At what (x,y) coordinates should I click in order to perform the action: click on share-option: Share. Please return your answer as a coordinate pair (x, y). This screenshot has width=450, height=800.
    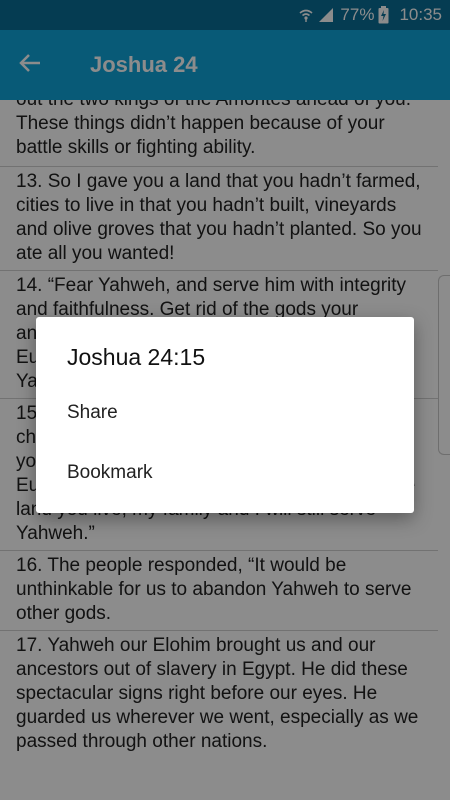
    Looking at the image, I should click on (225, 413).